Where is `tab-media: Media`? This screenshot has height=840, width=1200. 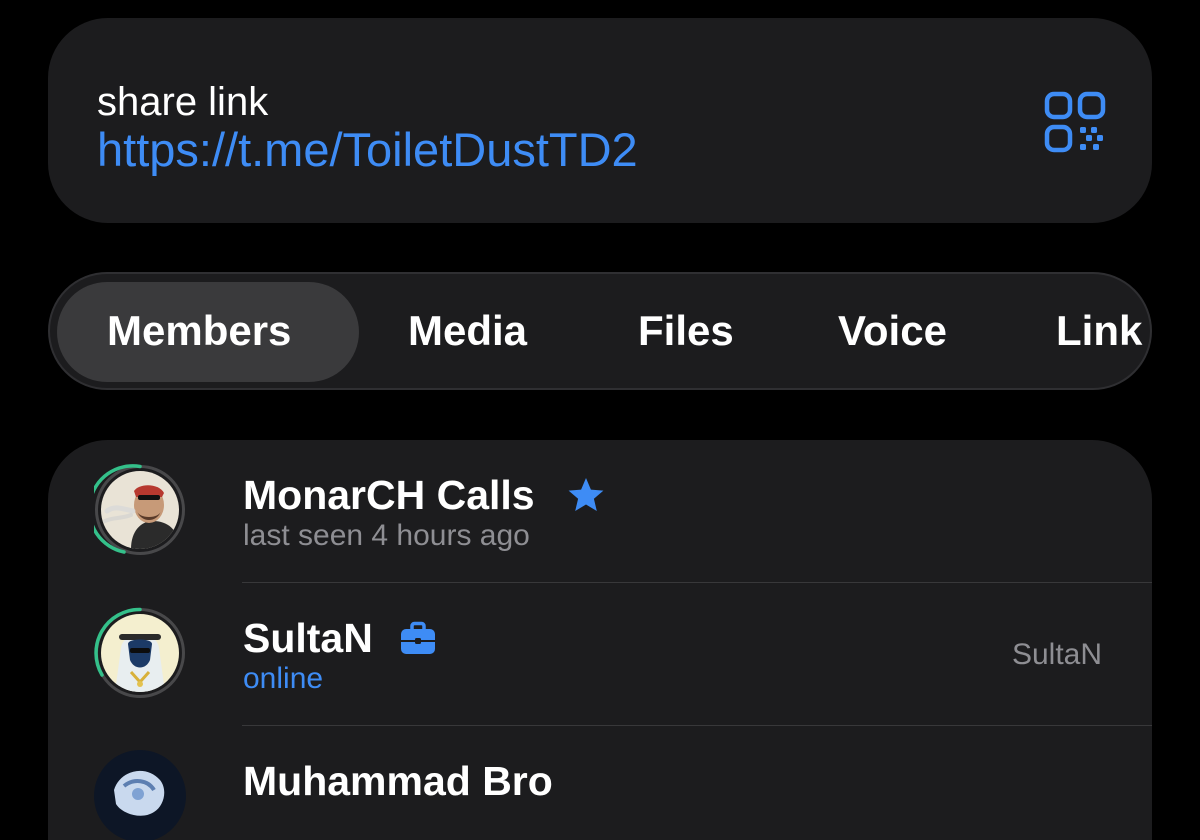
tab-media: Media is located at coordinates (467, 331).